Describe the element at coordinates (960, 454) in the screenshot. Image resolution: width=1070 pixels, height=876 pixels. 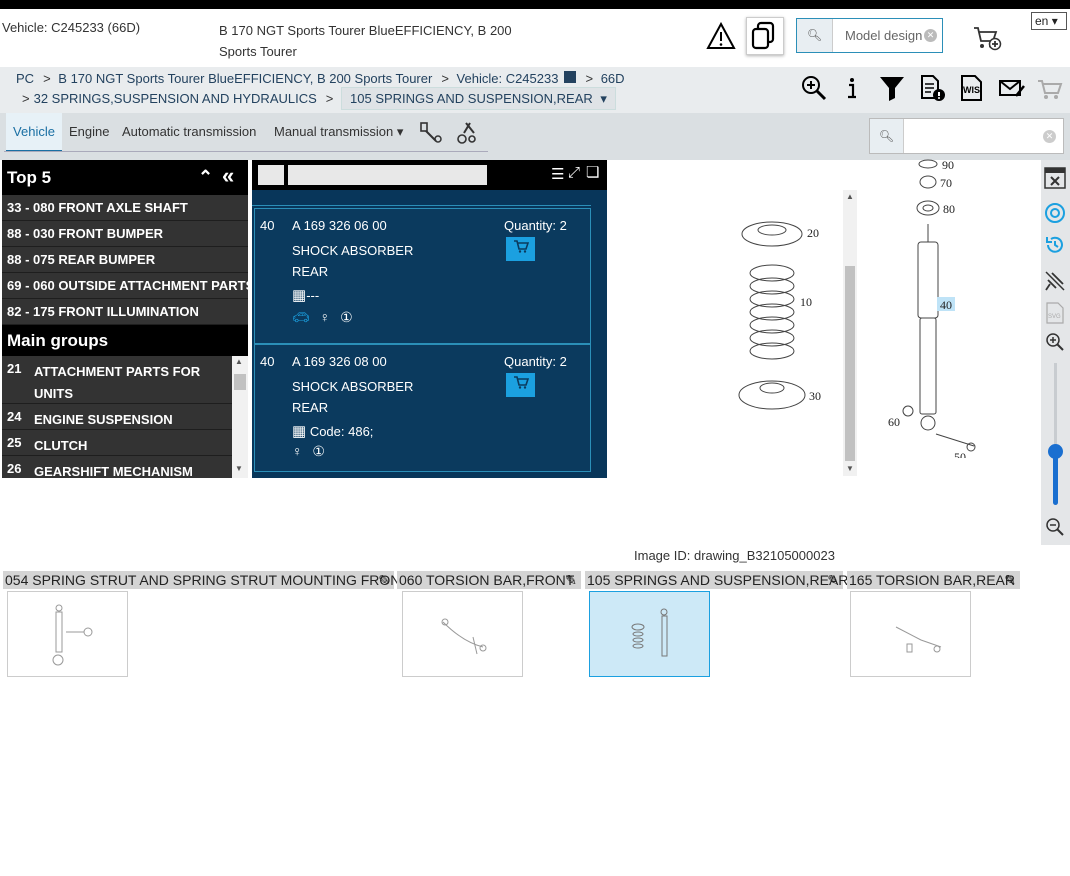
I see `callout-label: 50` at that location.